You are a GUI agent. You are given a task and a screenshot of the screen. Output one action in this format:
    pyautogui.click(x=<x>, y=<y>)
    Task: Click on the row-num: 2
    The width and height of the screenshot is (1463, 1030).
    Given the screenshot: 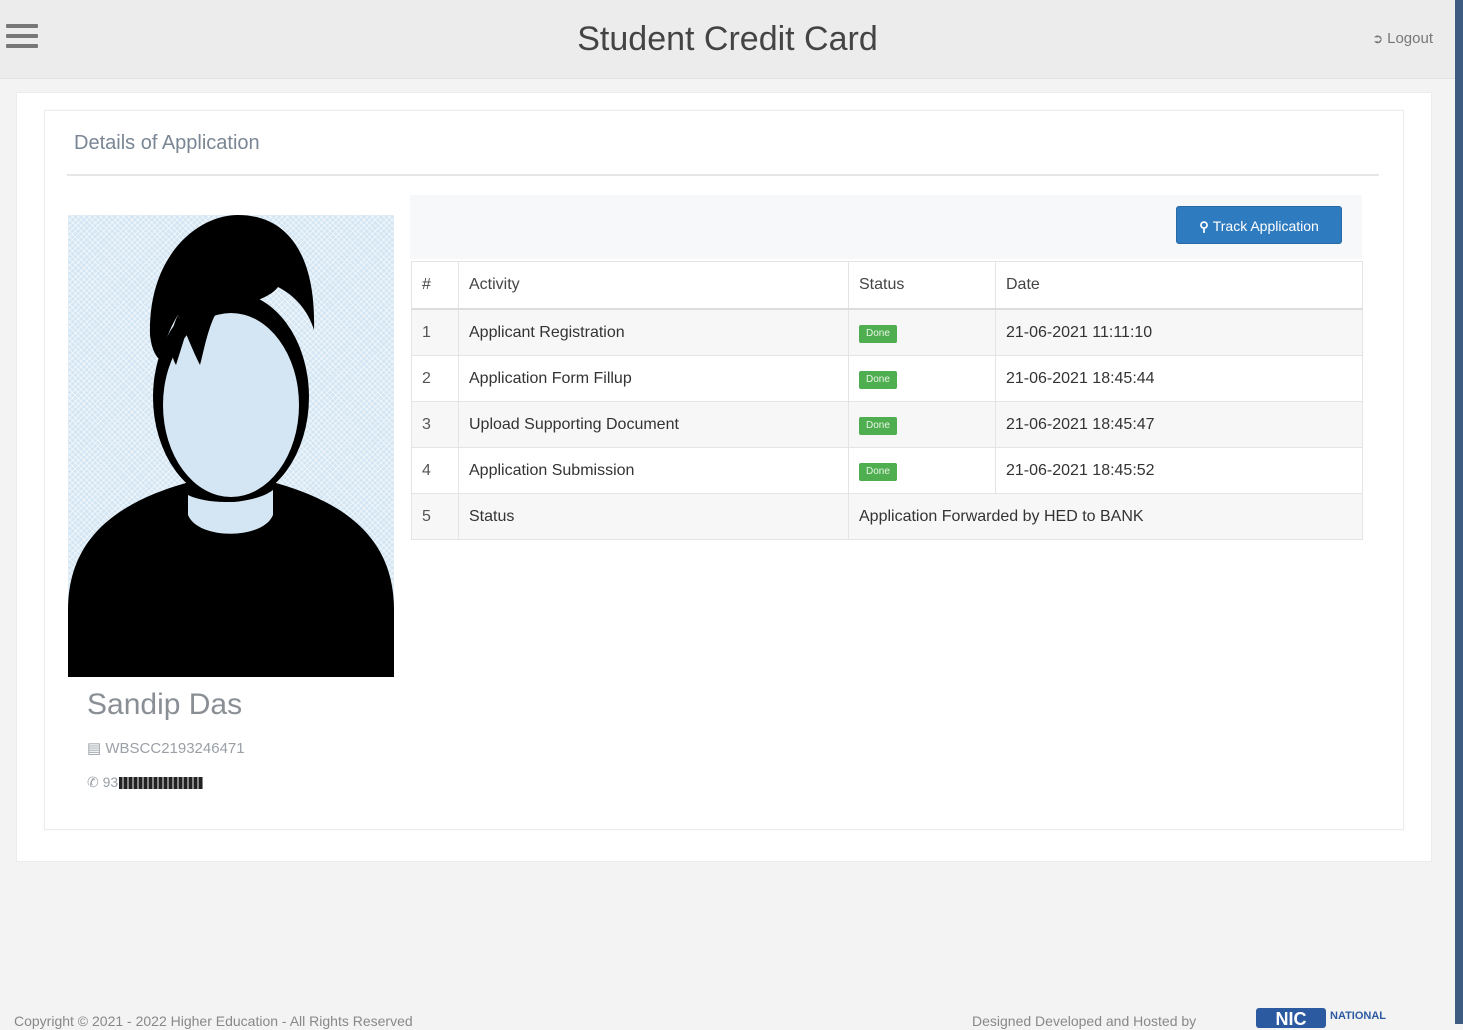 What is the action you would take?
    pyautogui.click(x=435, y=378)
    